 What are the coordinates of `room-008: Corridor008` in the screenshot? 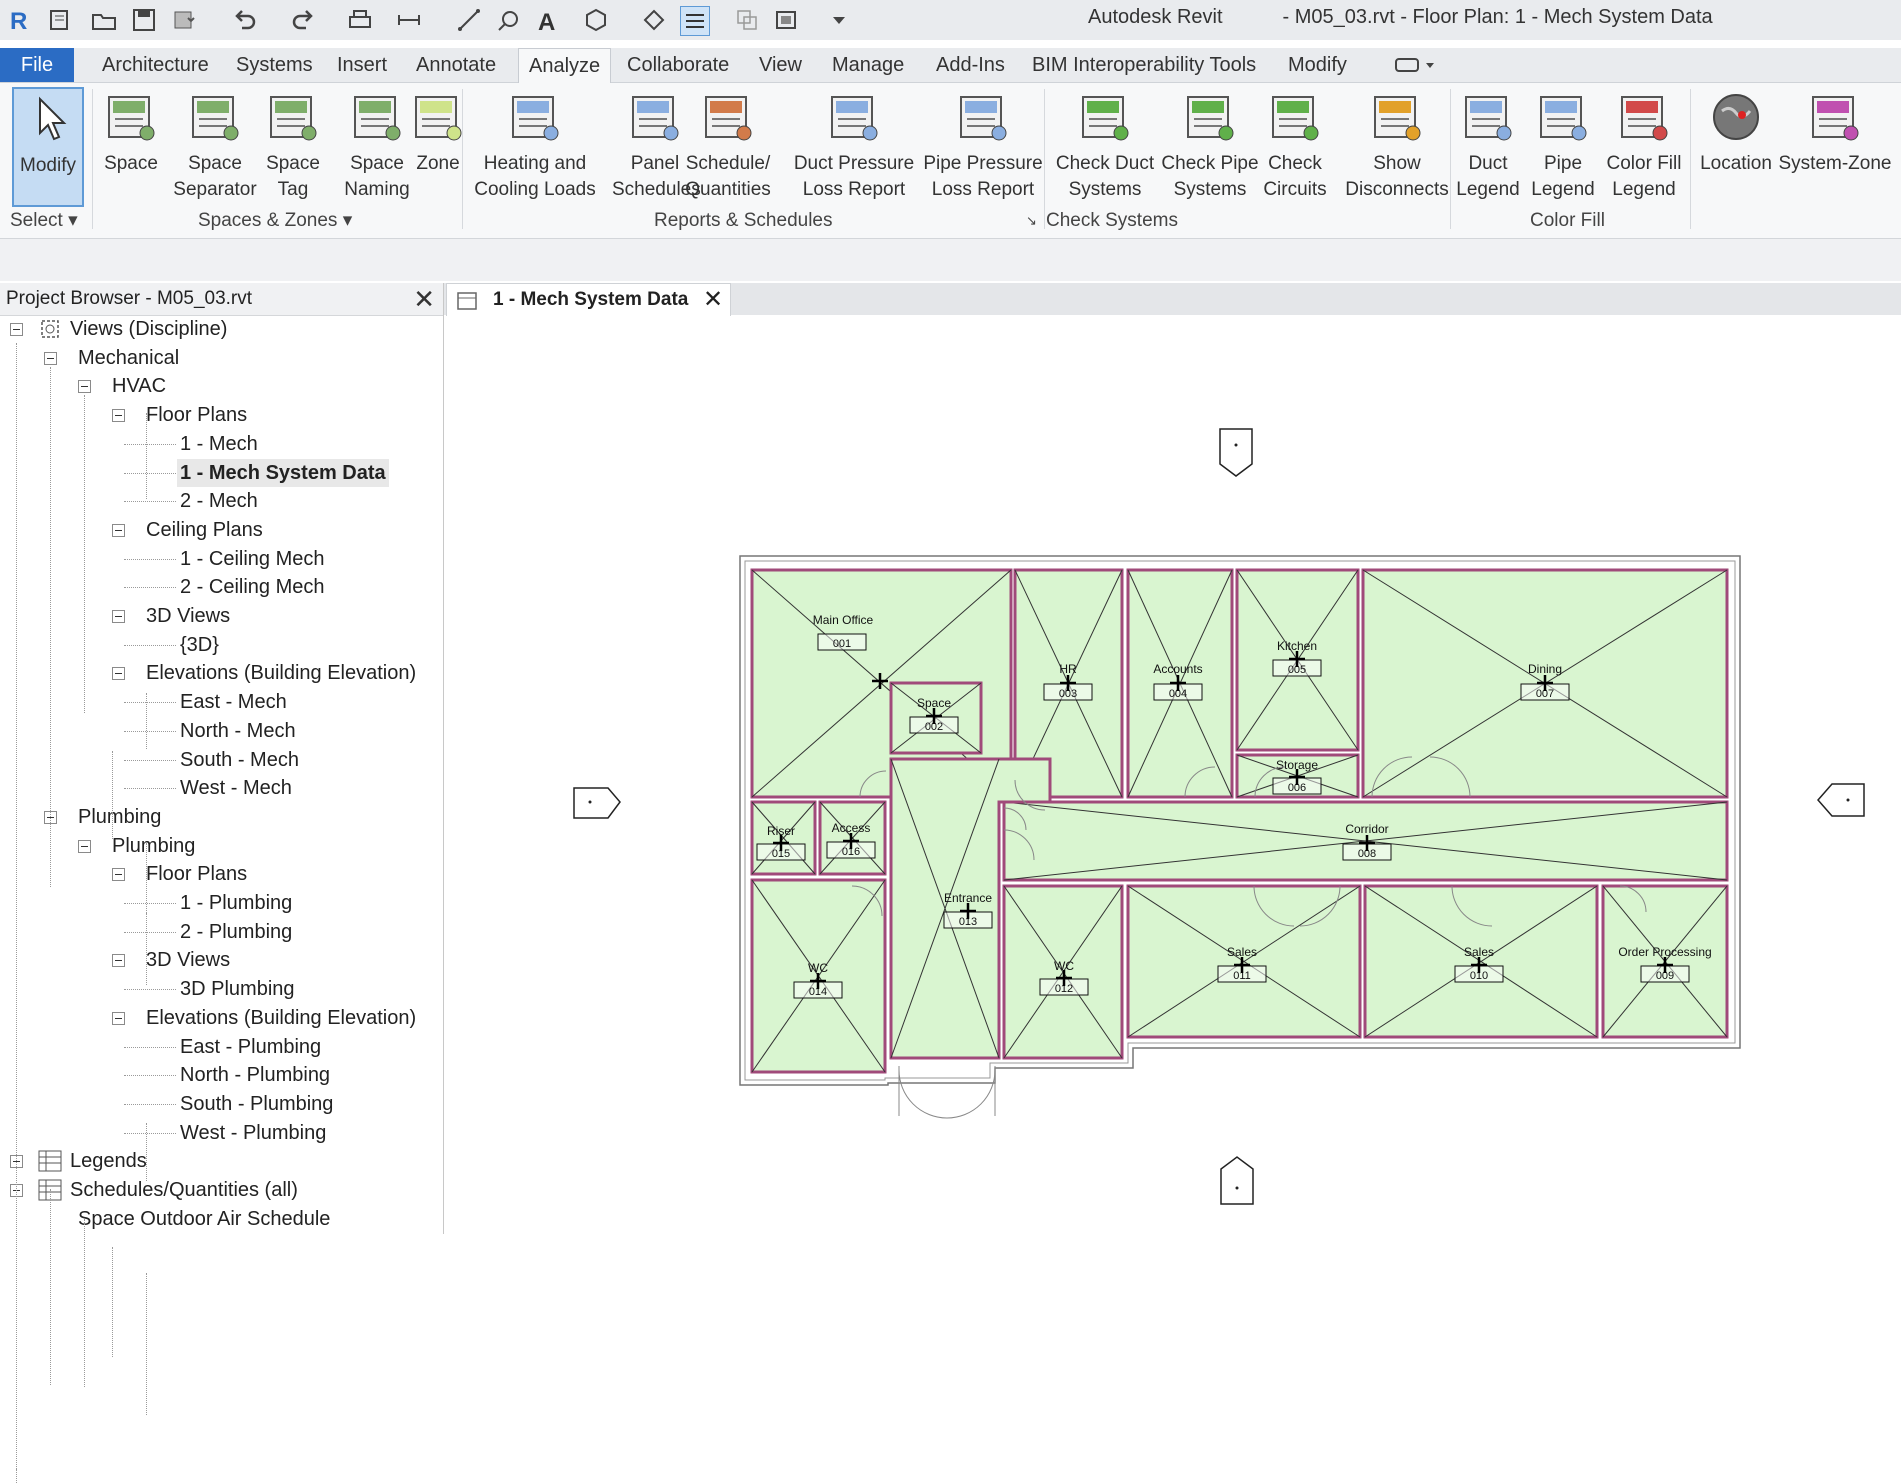 It's located at (1365, 841).